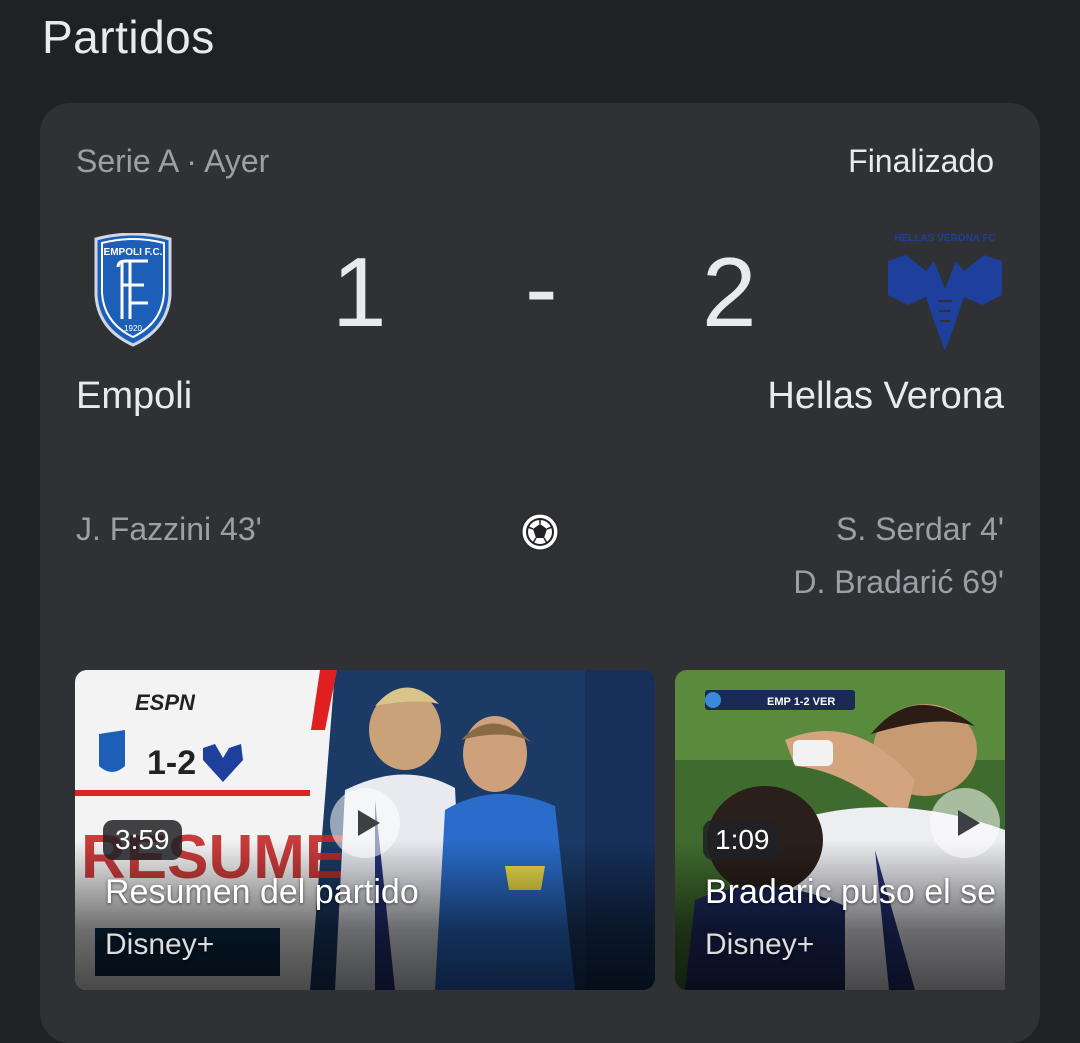 The image size is (1080, 1043). What do you see at coordinates (171, 763) in the screenshot?
I see `svg-text: 1-2` at bounding box center [171, 763].